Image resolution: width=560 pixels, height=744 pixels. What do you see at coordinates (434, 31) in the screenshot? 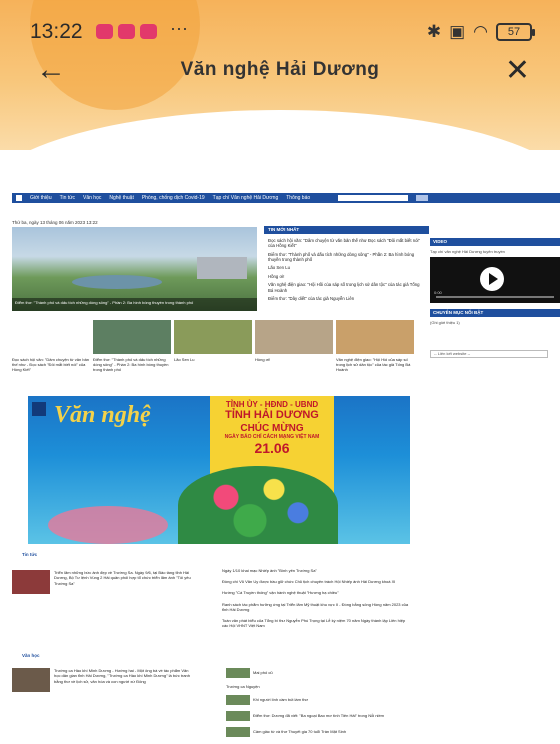
I see `bluetooth-icon: ✱` at bounding box center [434, 31].